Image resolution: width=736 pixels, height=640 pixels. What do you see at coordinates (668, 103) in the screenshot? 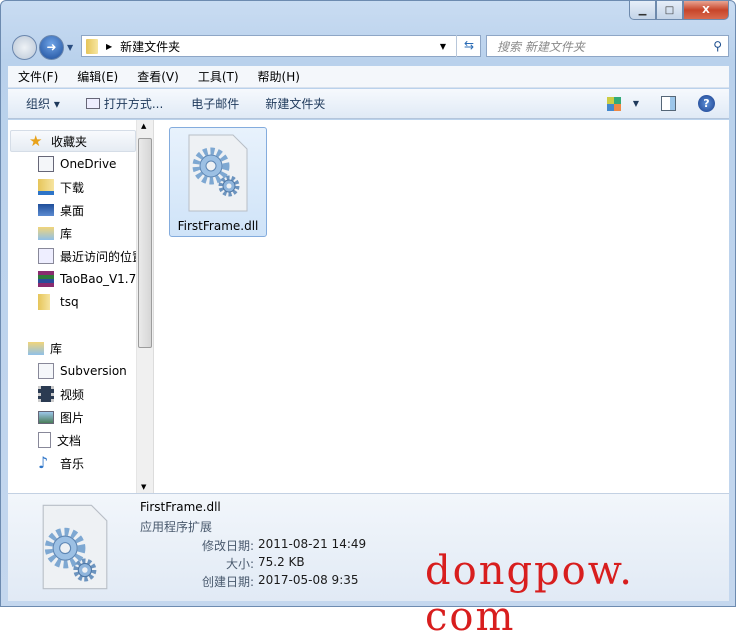
I see `preview-pane-icon` at bounding box center [668, 103].